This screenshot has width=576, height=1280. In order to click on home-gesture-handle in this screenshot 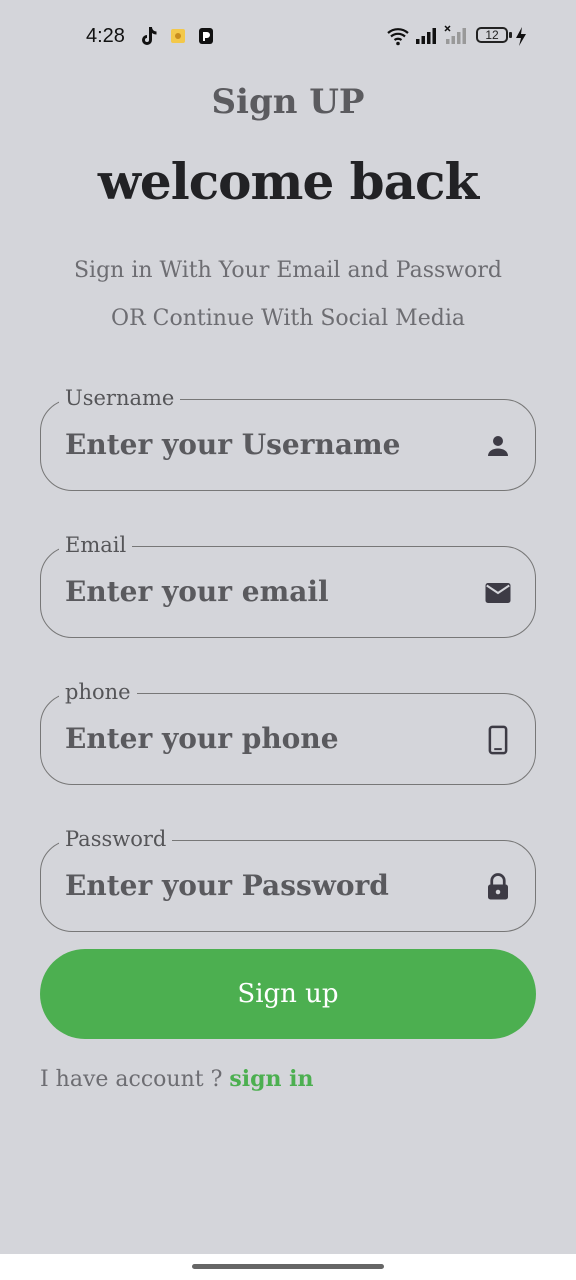, I will do `click(288, 1266)`.